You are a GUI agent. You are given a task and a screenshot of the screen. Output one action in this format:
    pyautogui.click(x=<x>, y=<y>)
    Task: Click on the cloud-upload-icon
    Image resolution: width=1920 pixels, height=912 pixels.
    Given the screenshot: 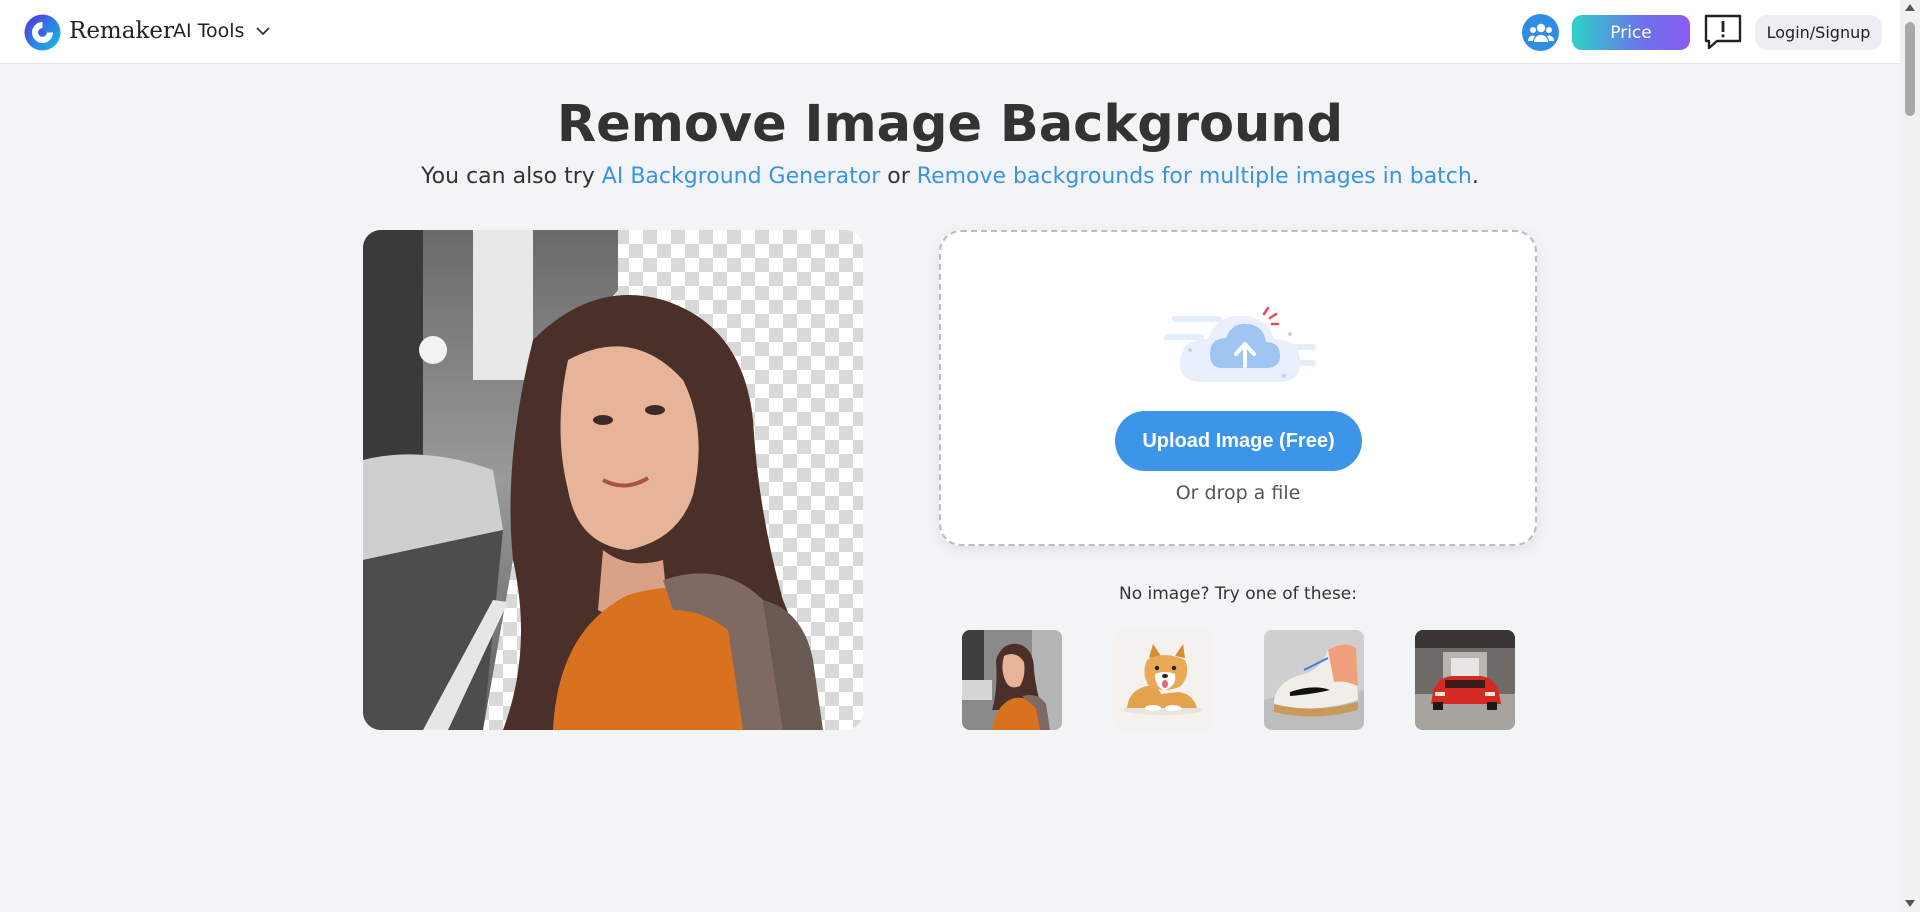 What is the action you would take?
    pyautogui.click(x=1240, y=344)
    